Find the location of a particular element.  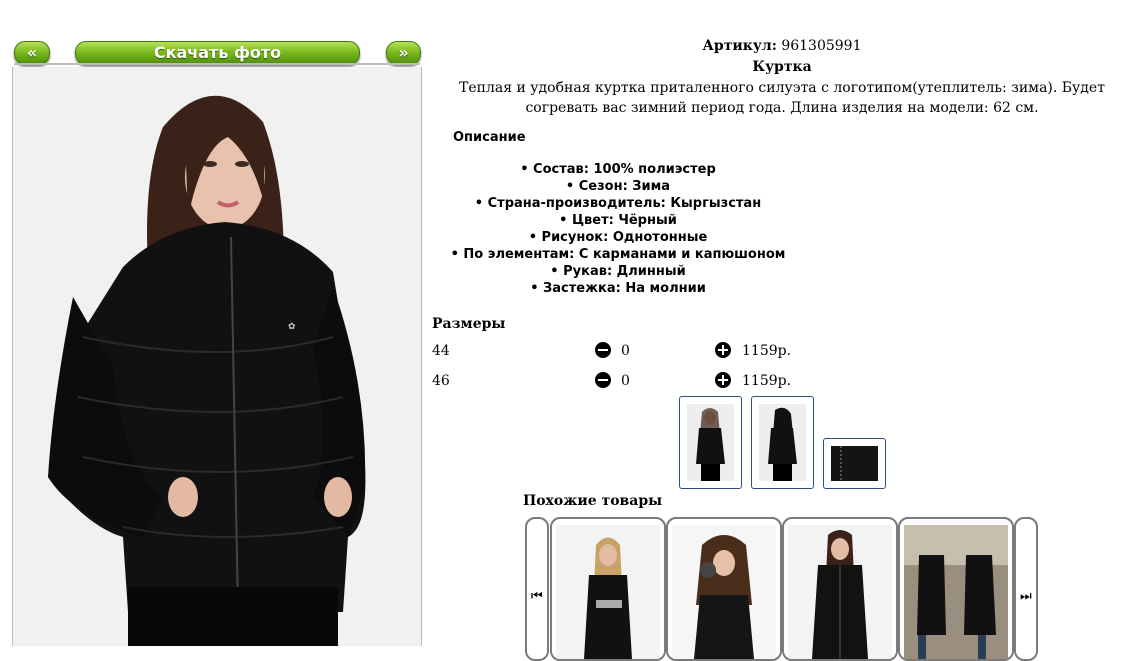

feature-item: • Застежка: На молнии is located at coordinates (618, 288).